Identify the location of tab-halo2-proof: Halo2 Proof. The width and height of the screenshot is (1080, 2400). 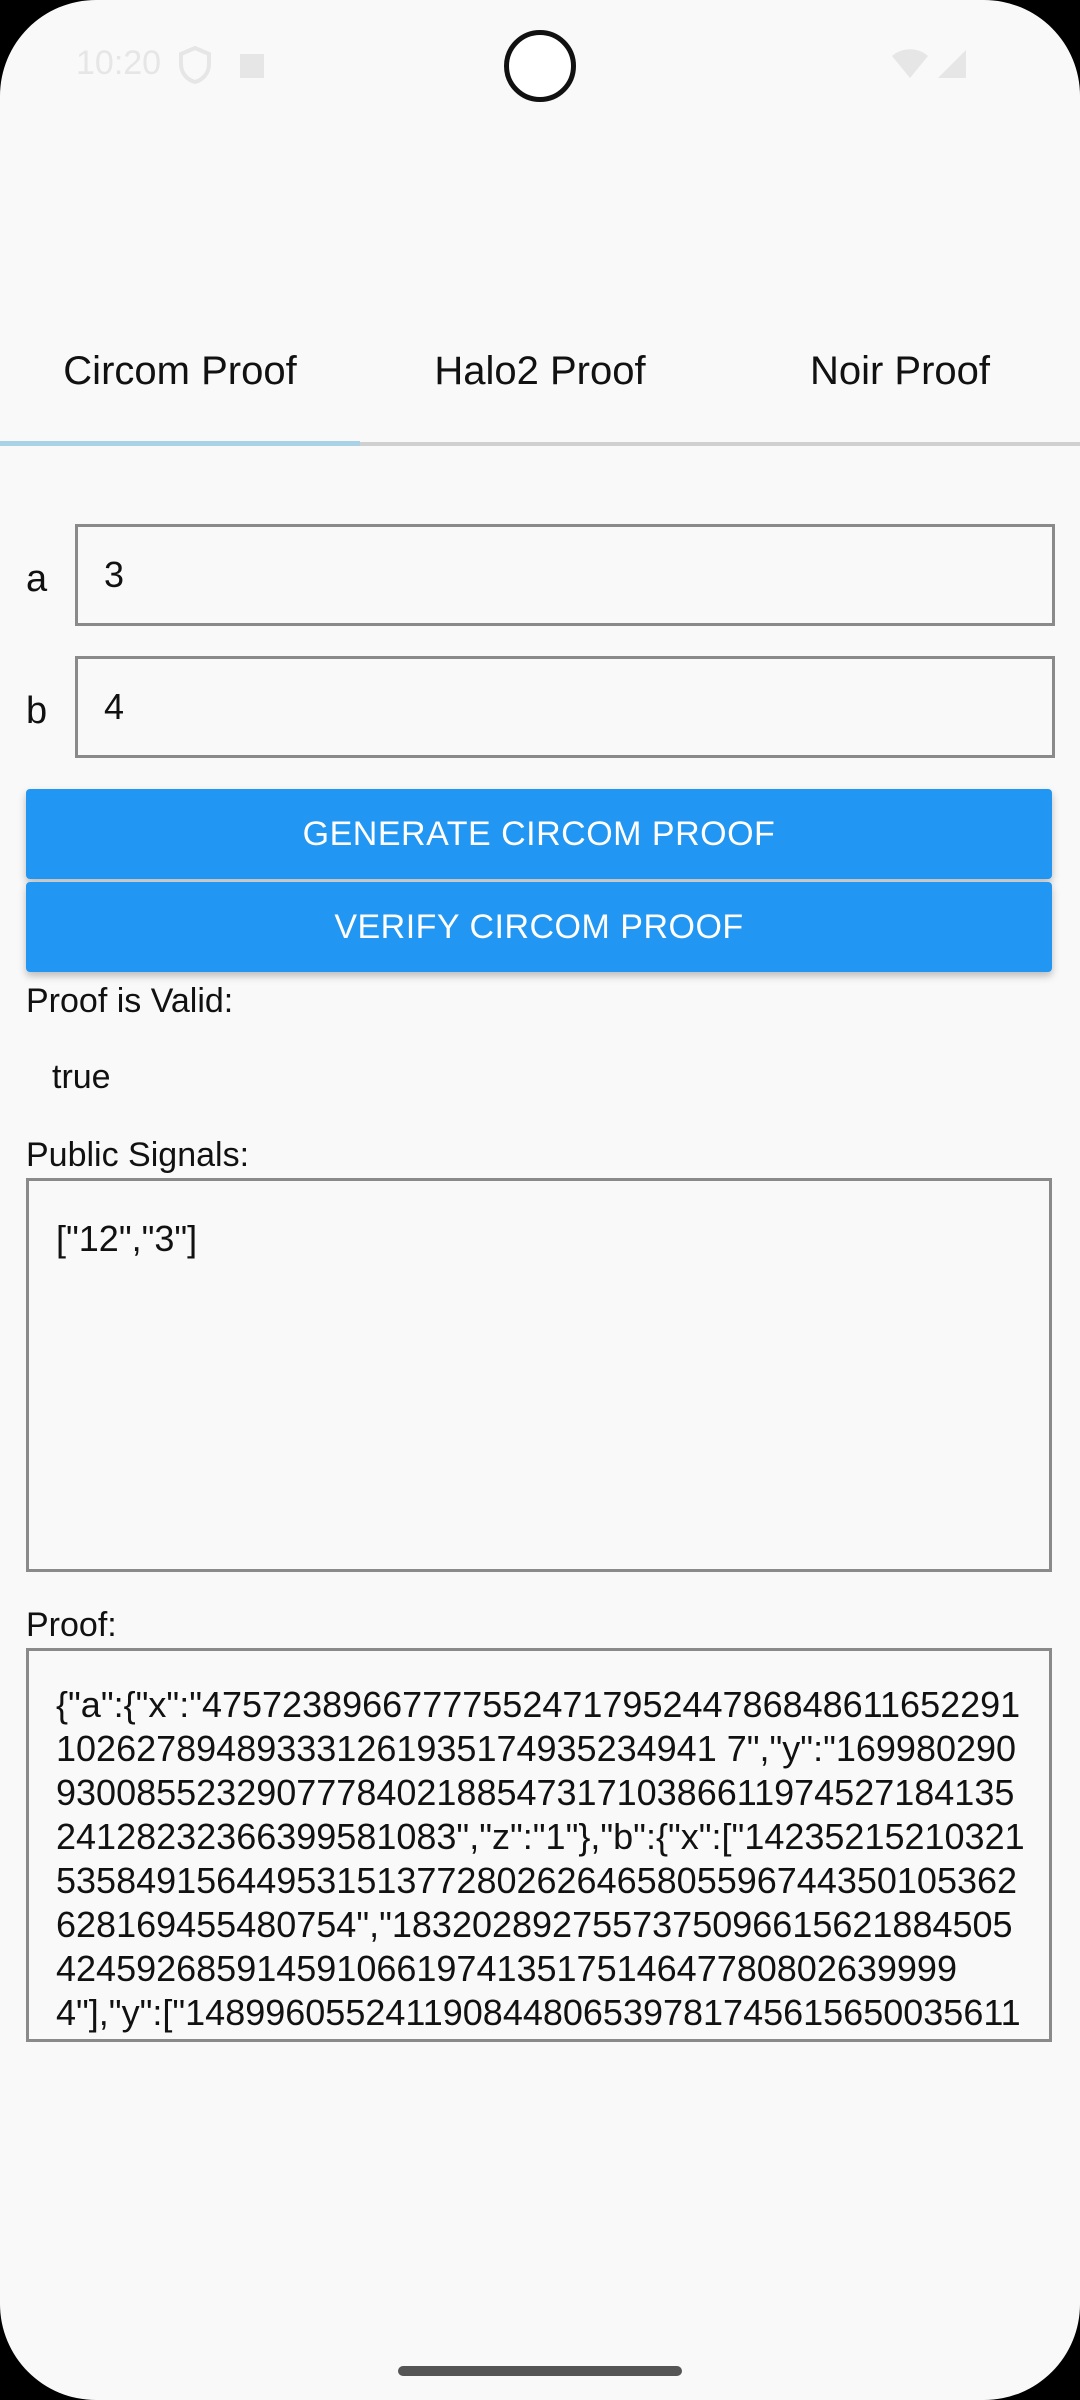
(540, 381).